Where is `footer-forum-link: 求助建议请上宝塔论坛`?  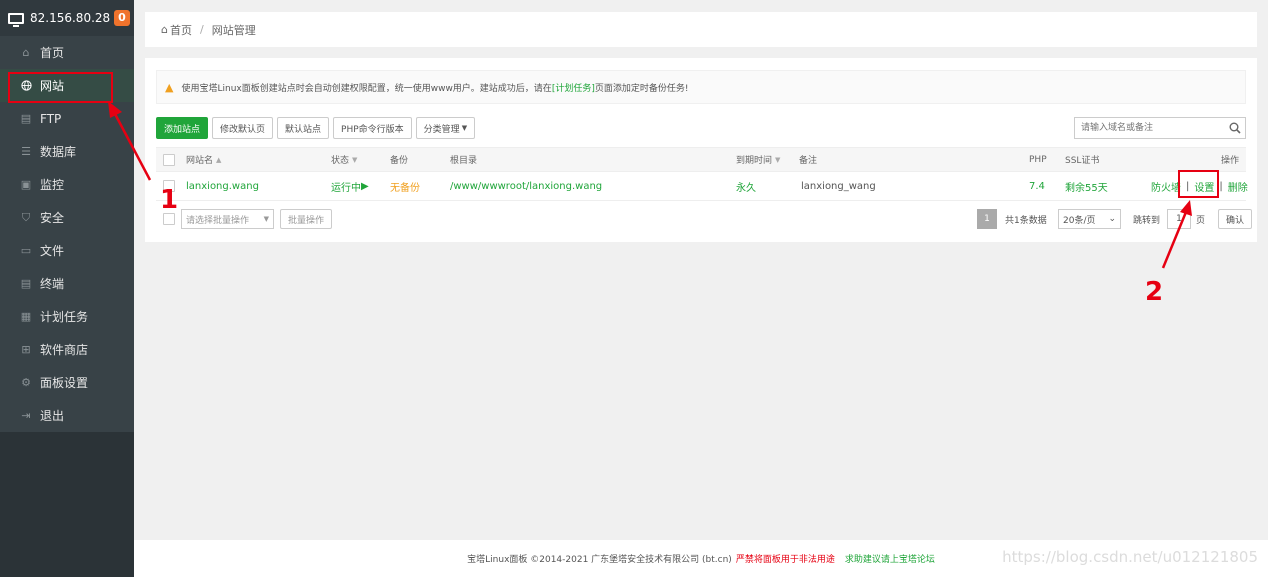
footer-forum-link: 求助建议请上宝塔论坛 is located at coordinates (890, 558).